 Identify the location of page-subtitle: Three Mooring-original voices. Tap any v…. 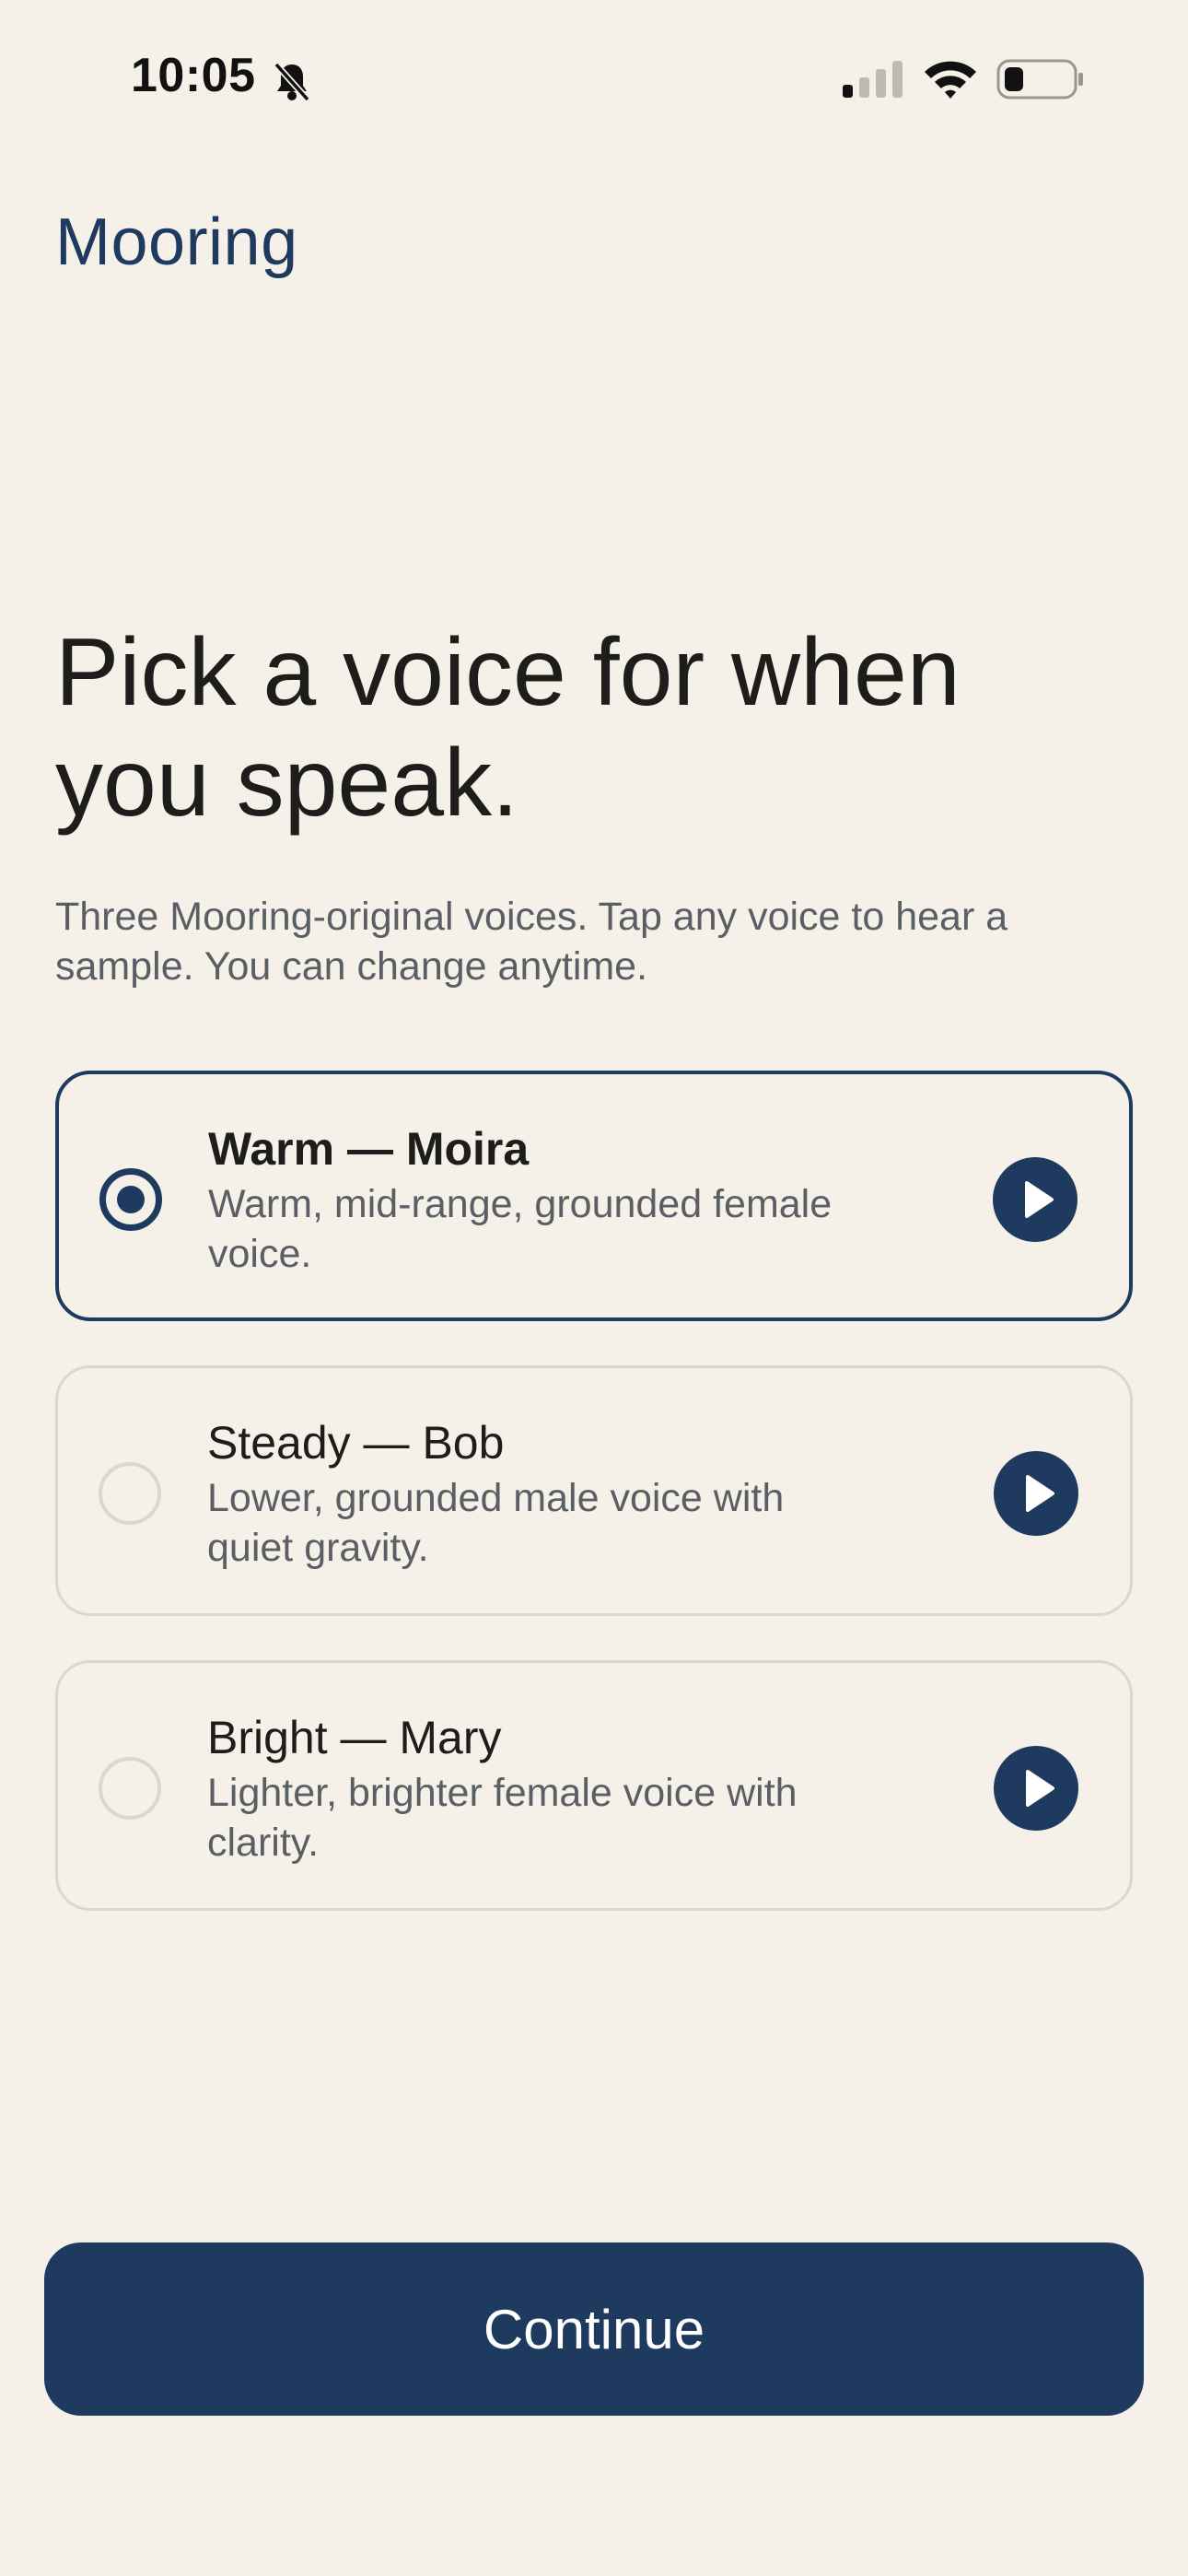
(531, 942).